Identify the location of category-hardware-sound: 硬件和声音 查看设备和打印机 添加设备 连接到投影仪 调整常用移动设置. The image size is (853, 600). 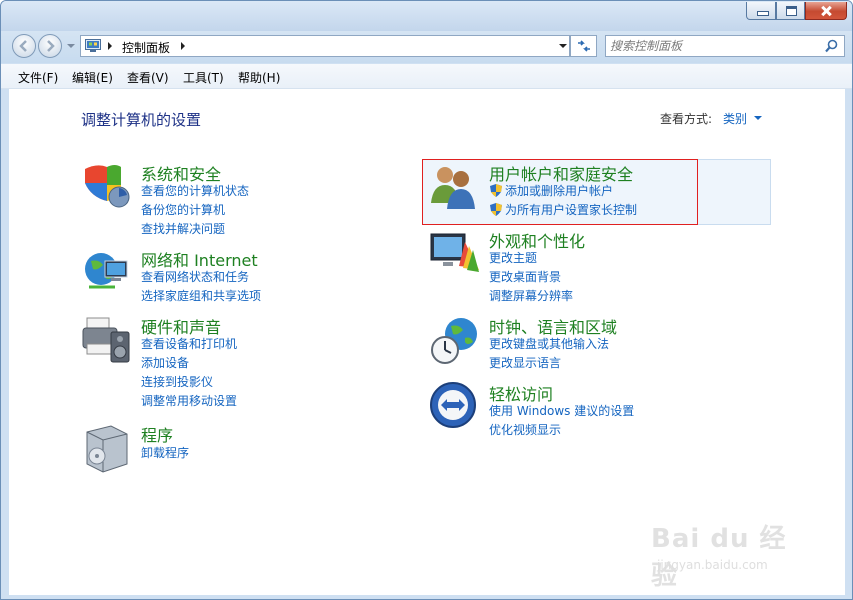
(231, 364).